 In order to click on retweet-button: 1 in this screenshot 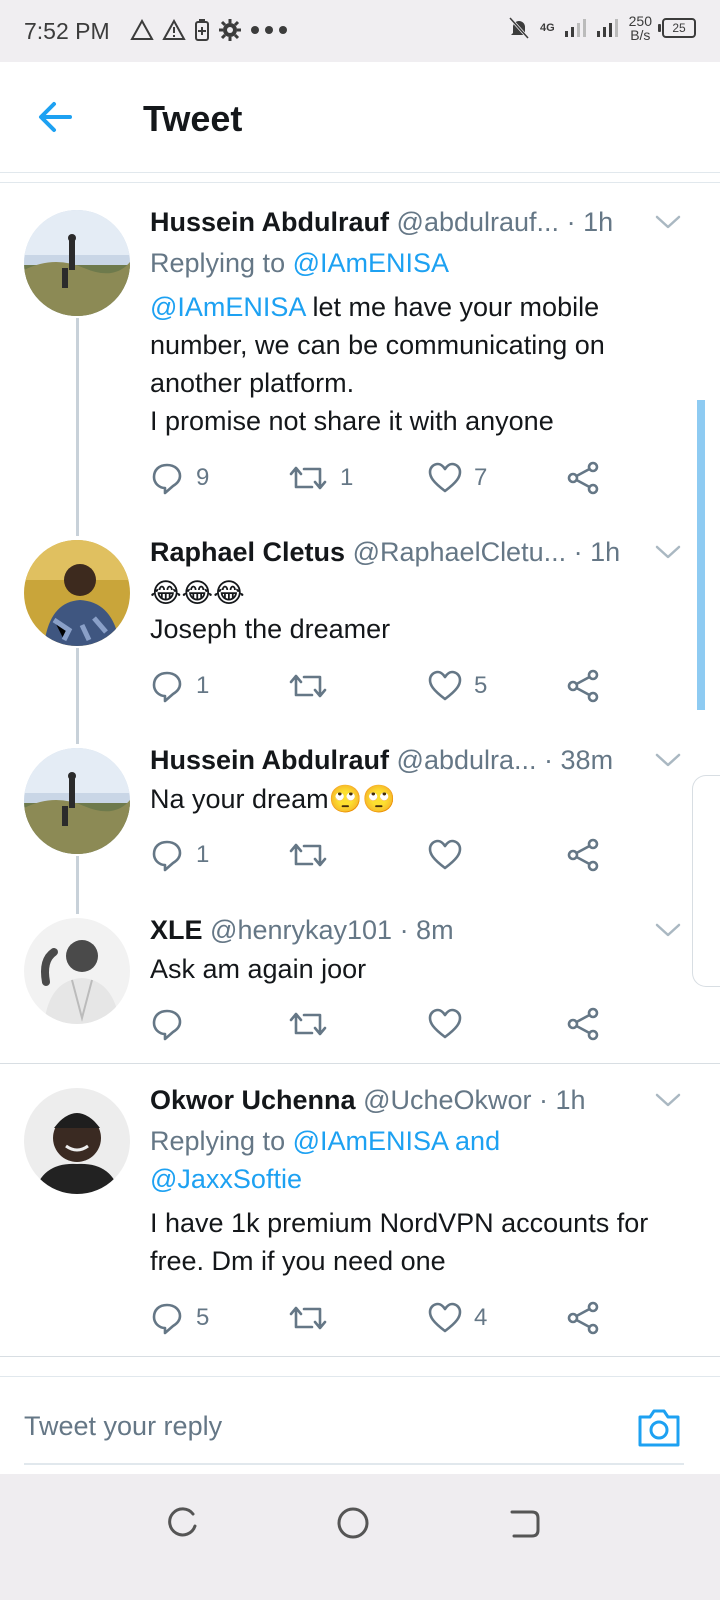, I will do `click(320, 478)`.